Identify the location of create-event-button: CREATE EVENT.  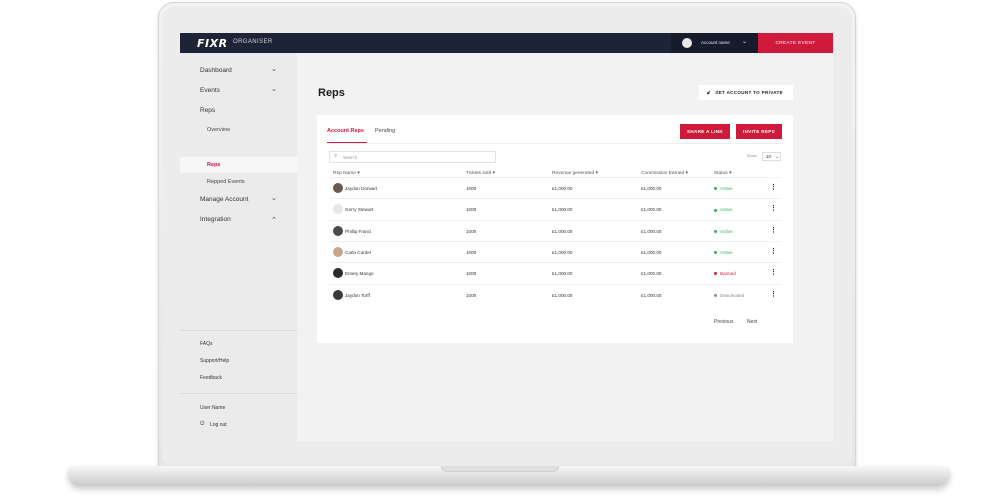
(795, 43).